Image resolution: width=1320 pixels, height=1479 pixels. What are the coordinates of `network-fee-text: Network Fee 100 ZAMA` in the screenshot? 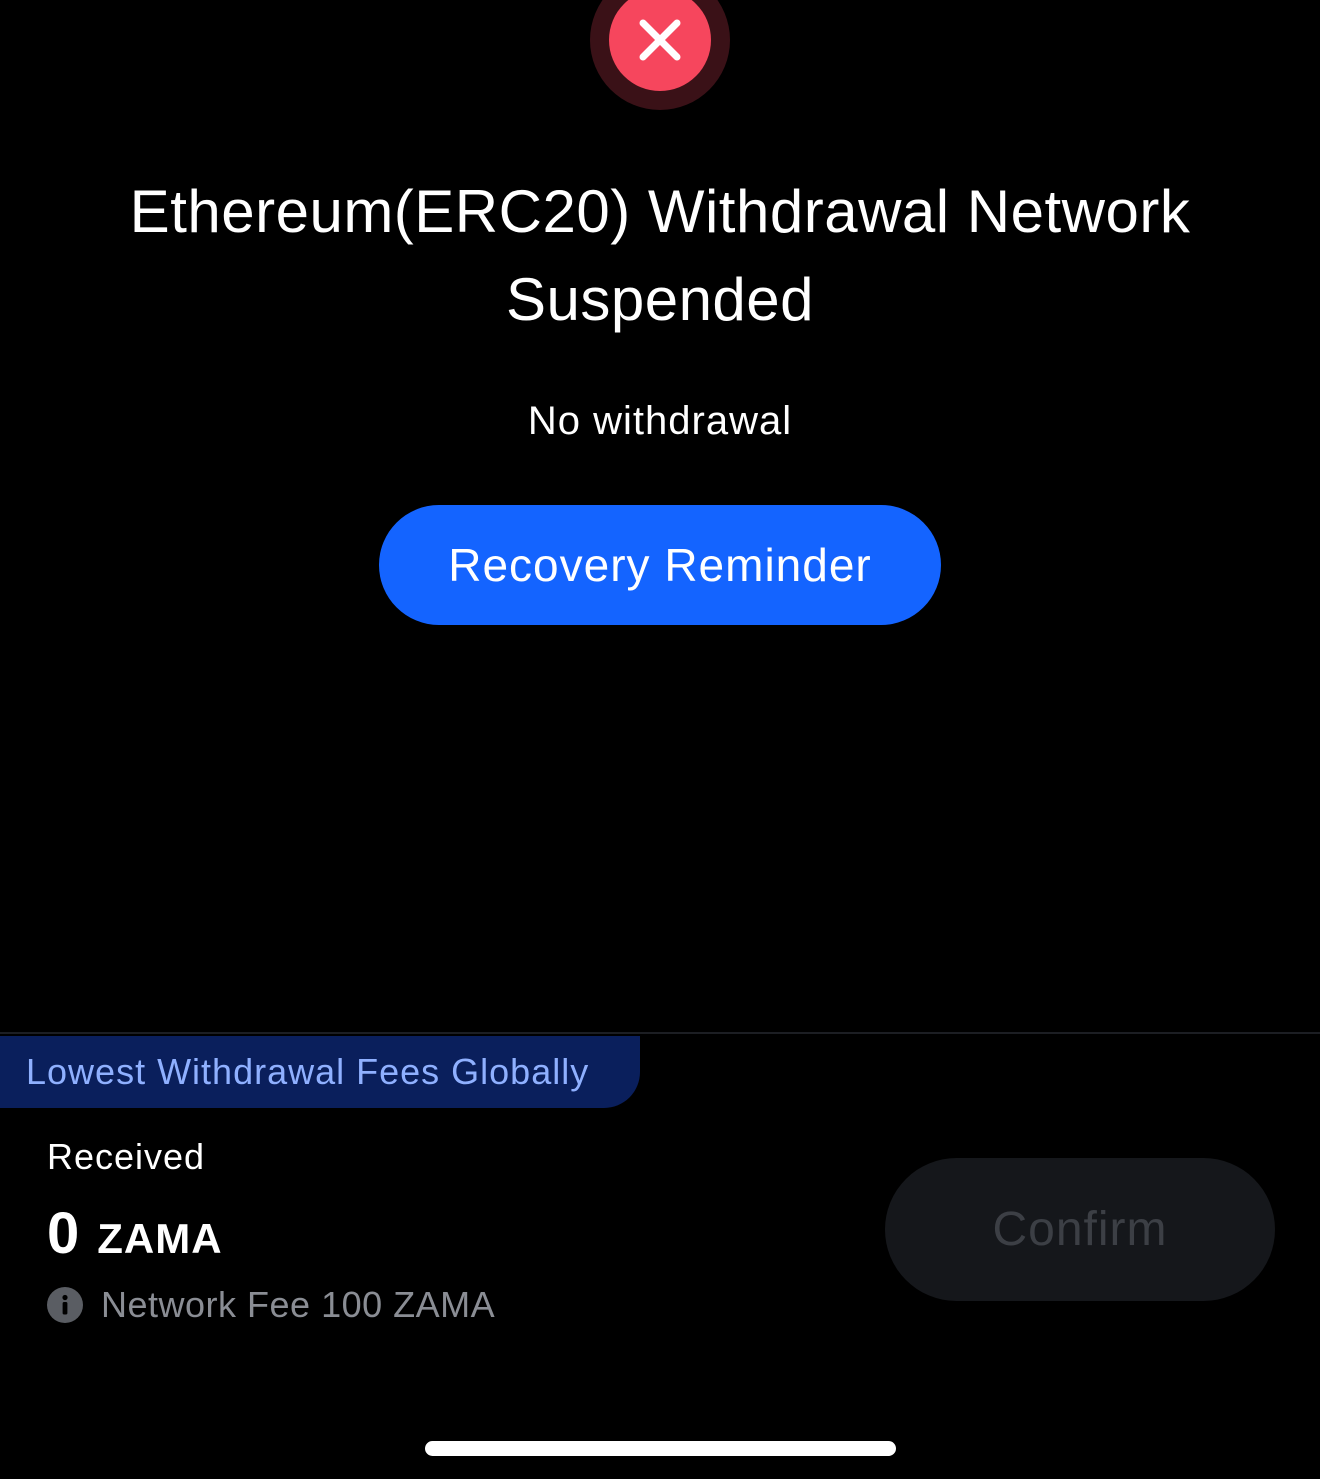 It's located at (298, 1304).